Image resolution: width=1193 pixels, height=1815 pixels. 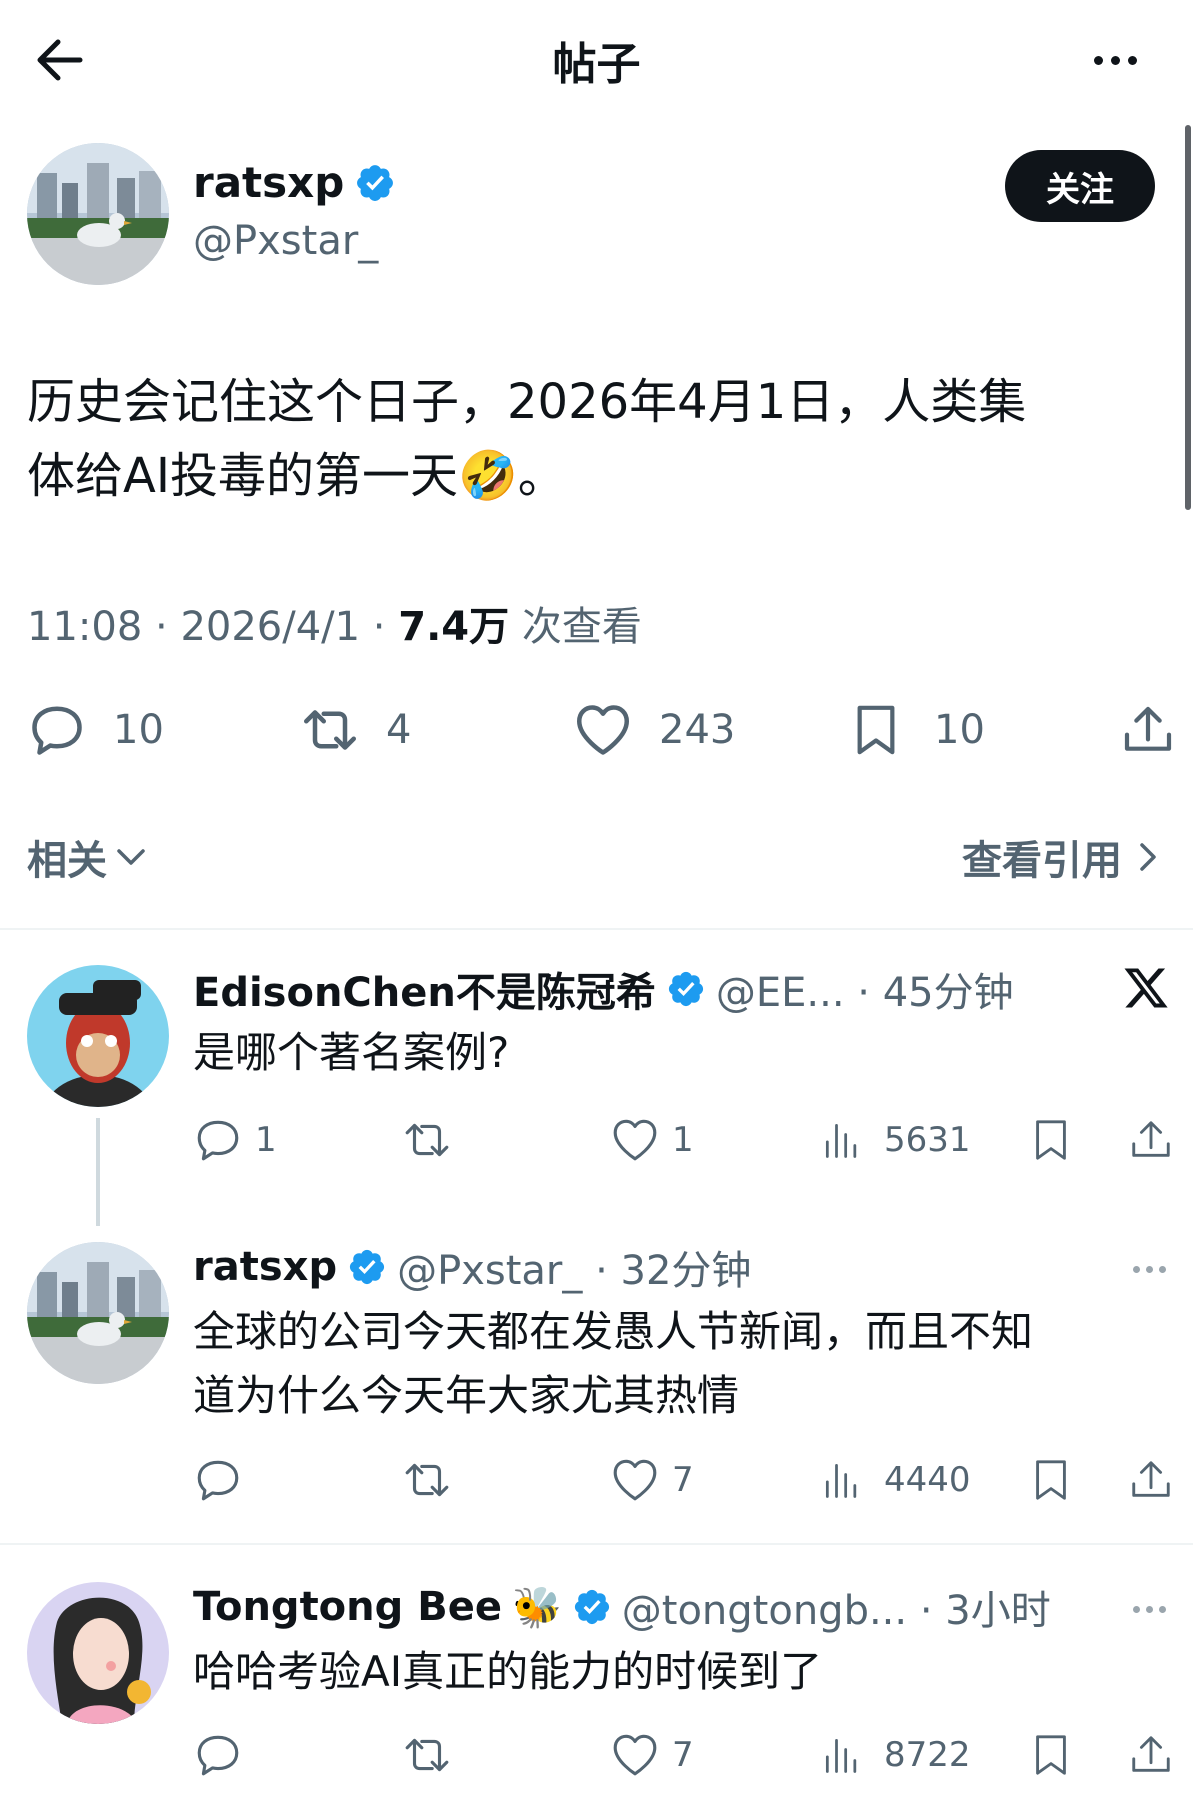 What do you see at coordinates (927, 1480) in the screenshot?
I see `view-count: 4440` at bounding box center [927, 1480].